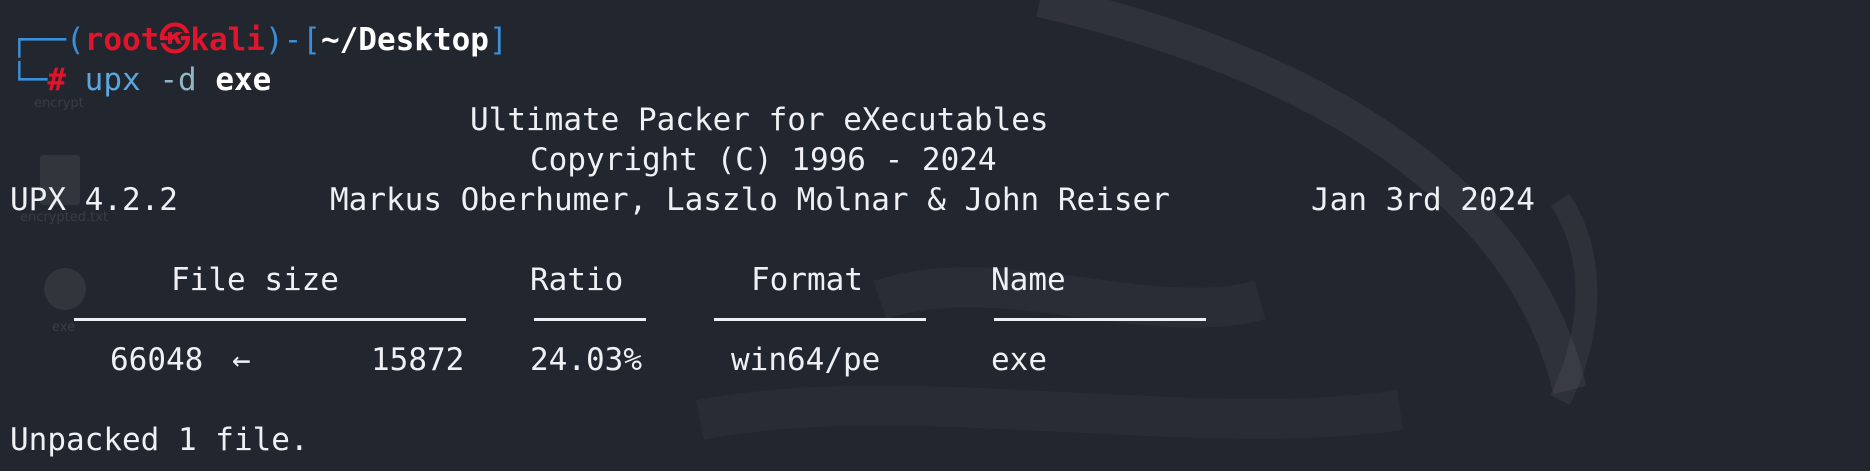  Describe the element at coordinates (159, 440) in the screenshot. I see `result-message: Unpacked 1 file.` at that location.